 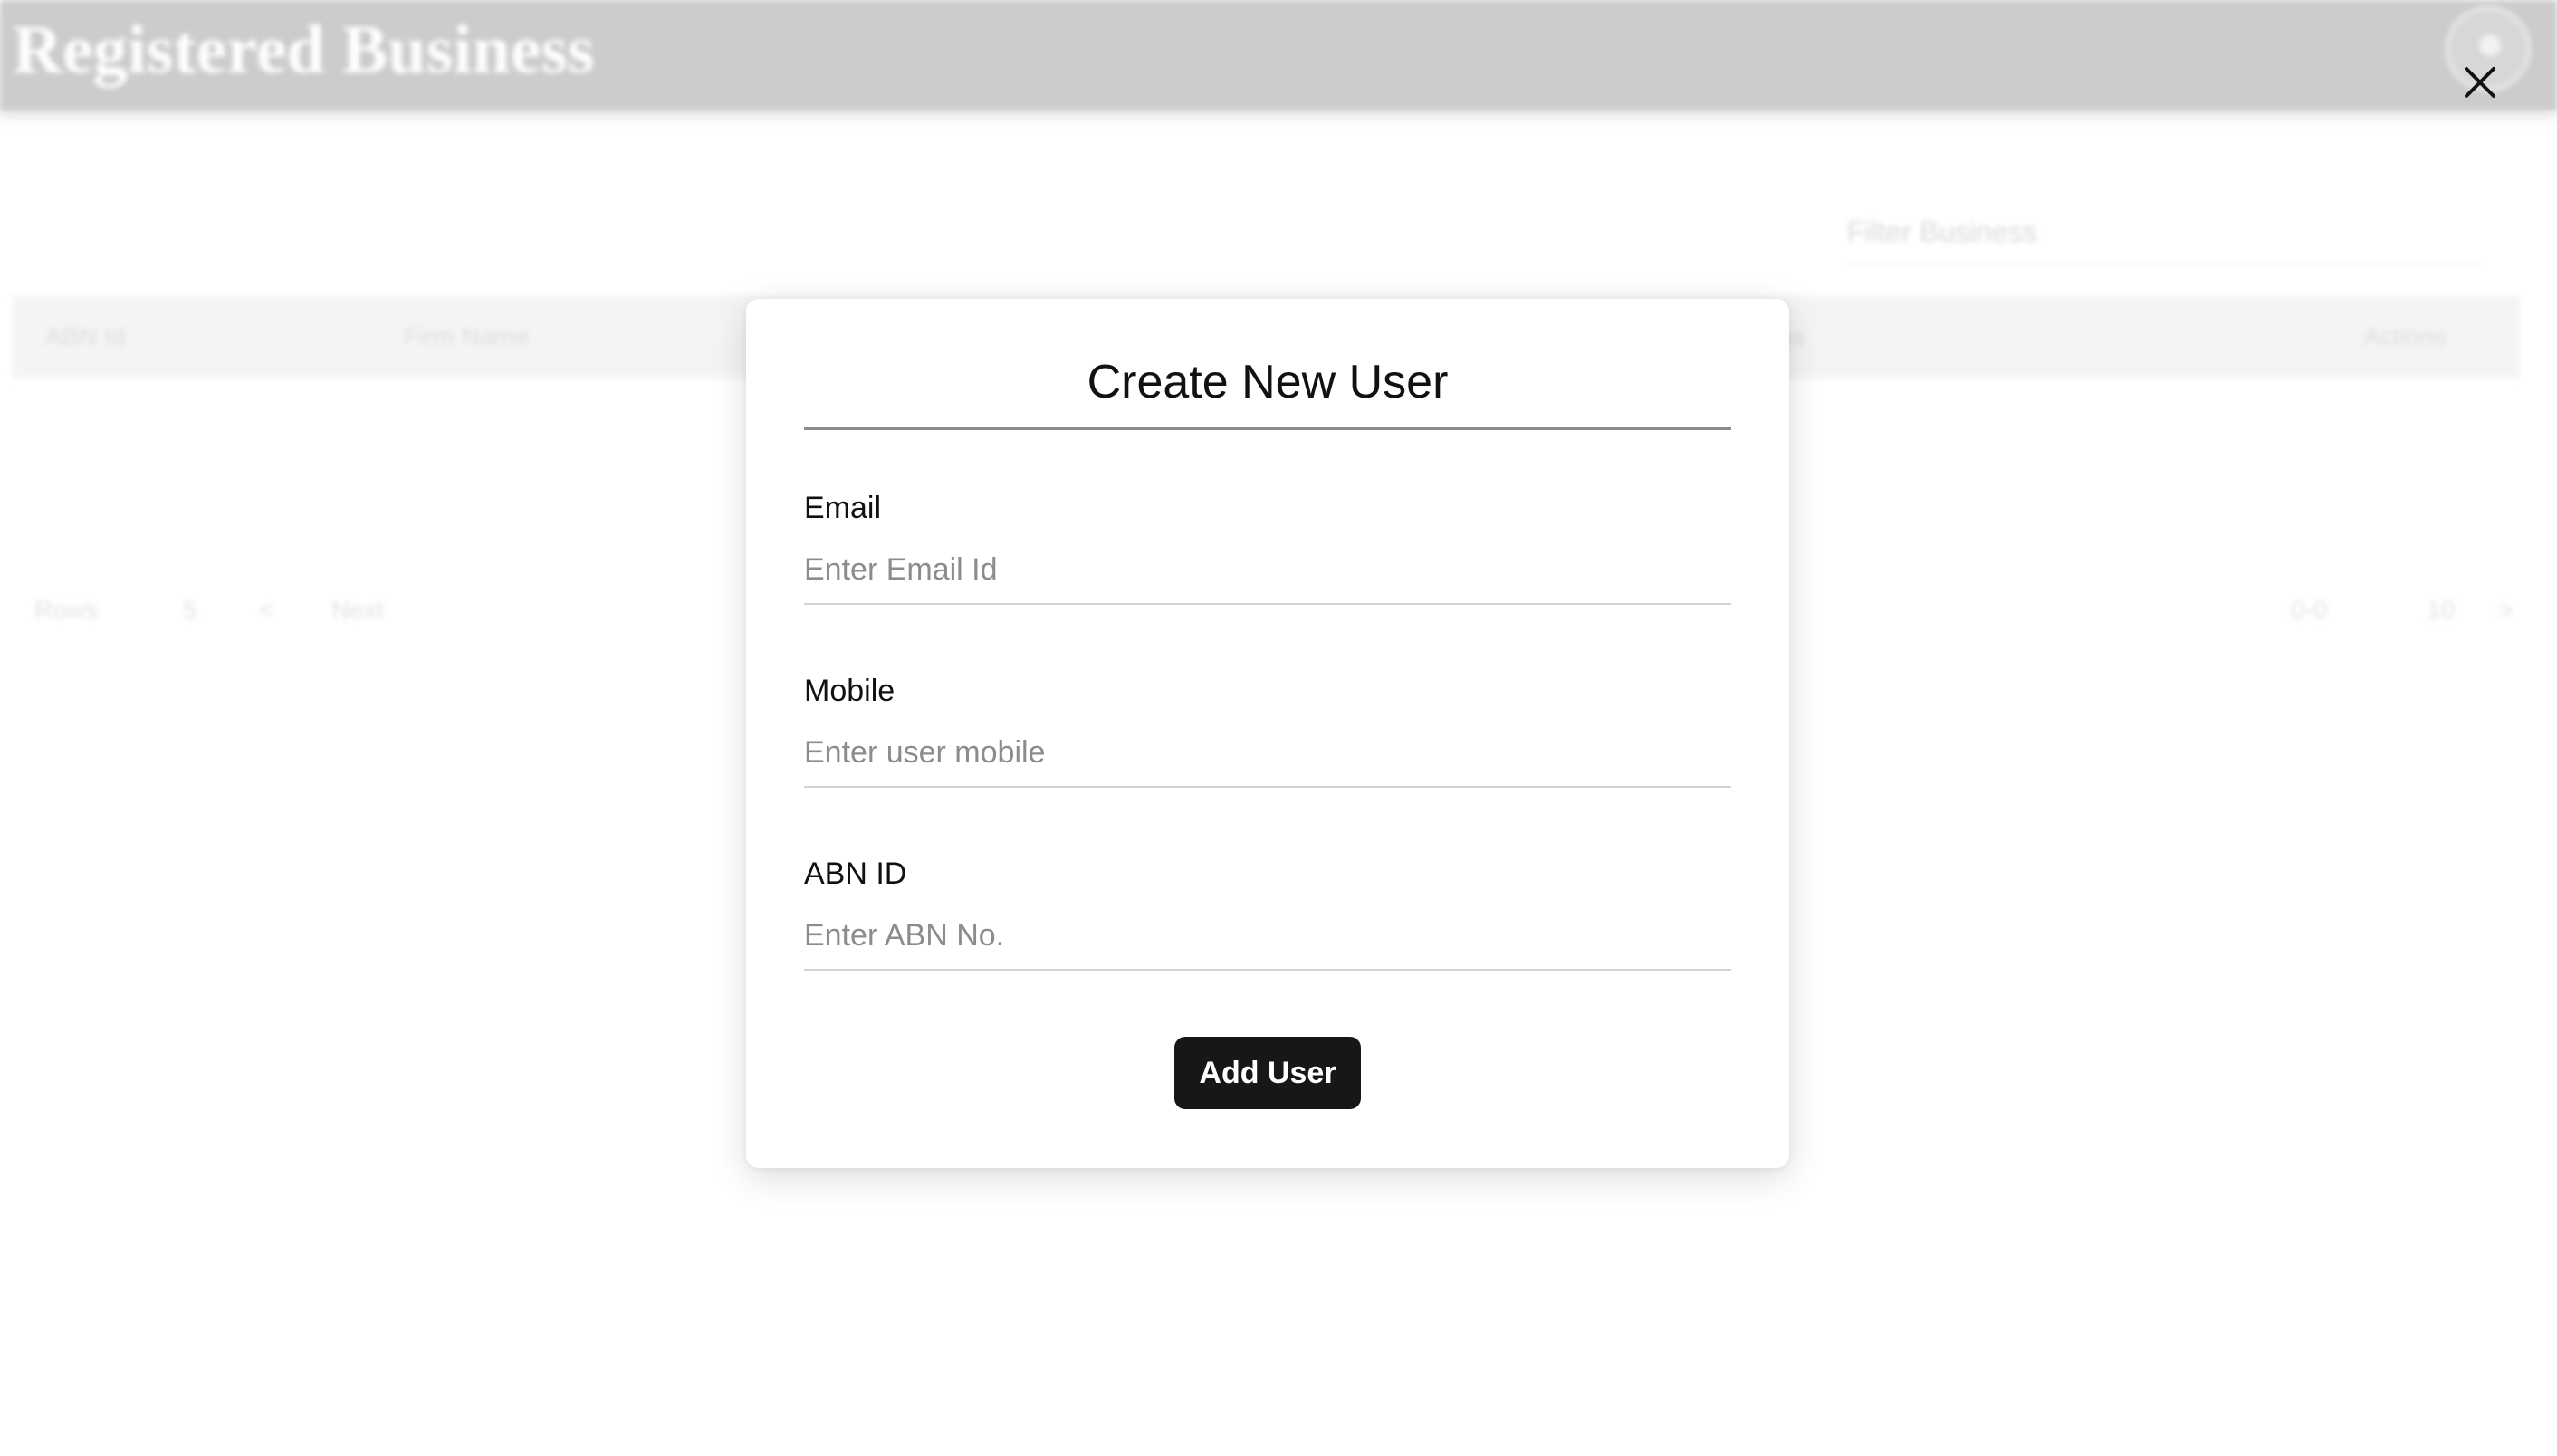 I want to click on prev-page-button: <, so click(x=266, y=610).